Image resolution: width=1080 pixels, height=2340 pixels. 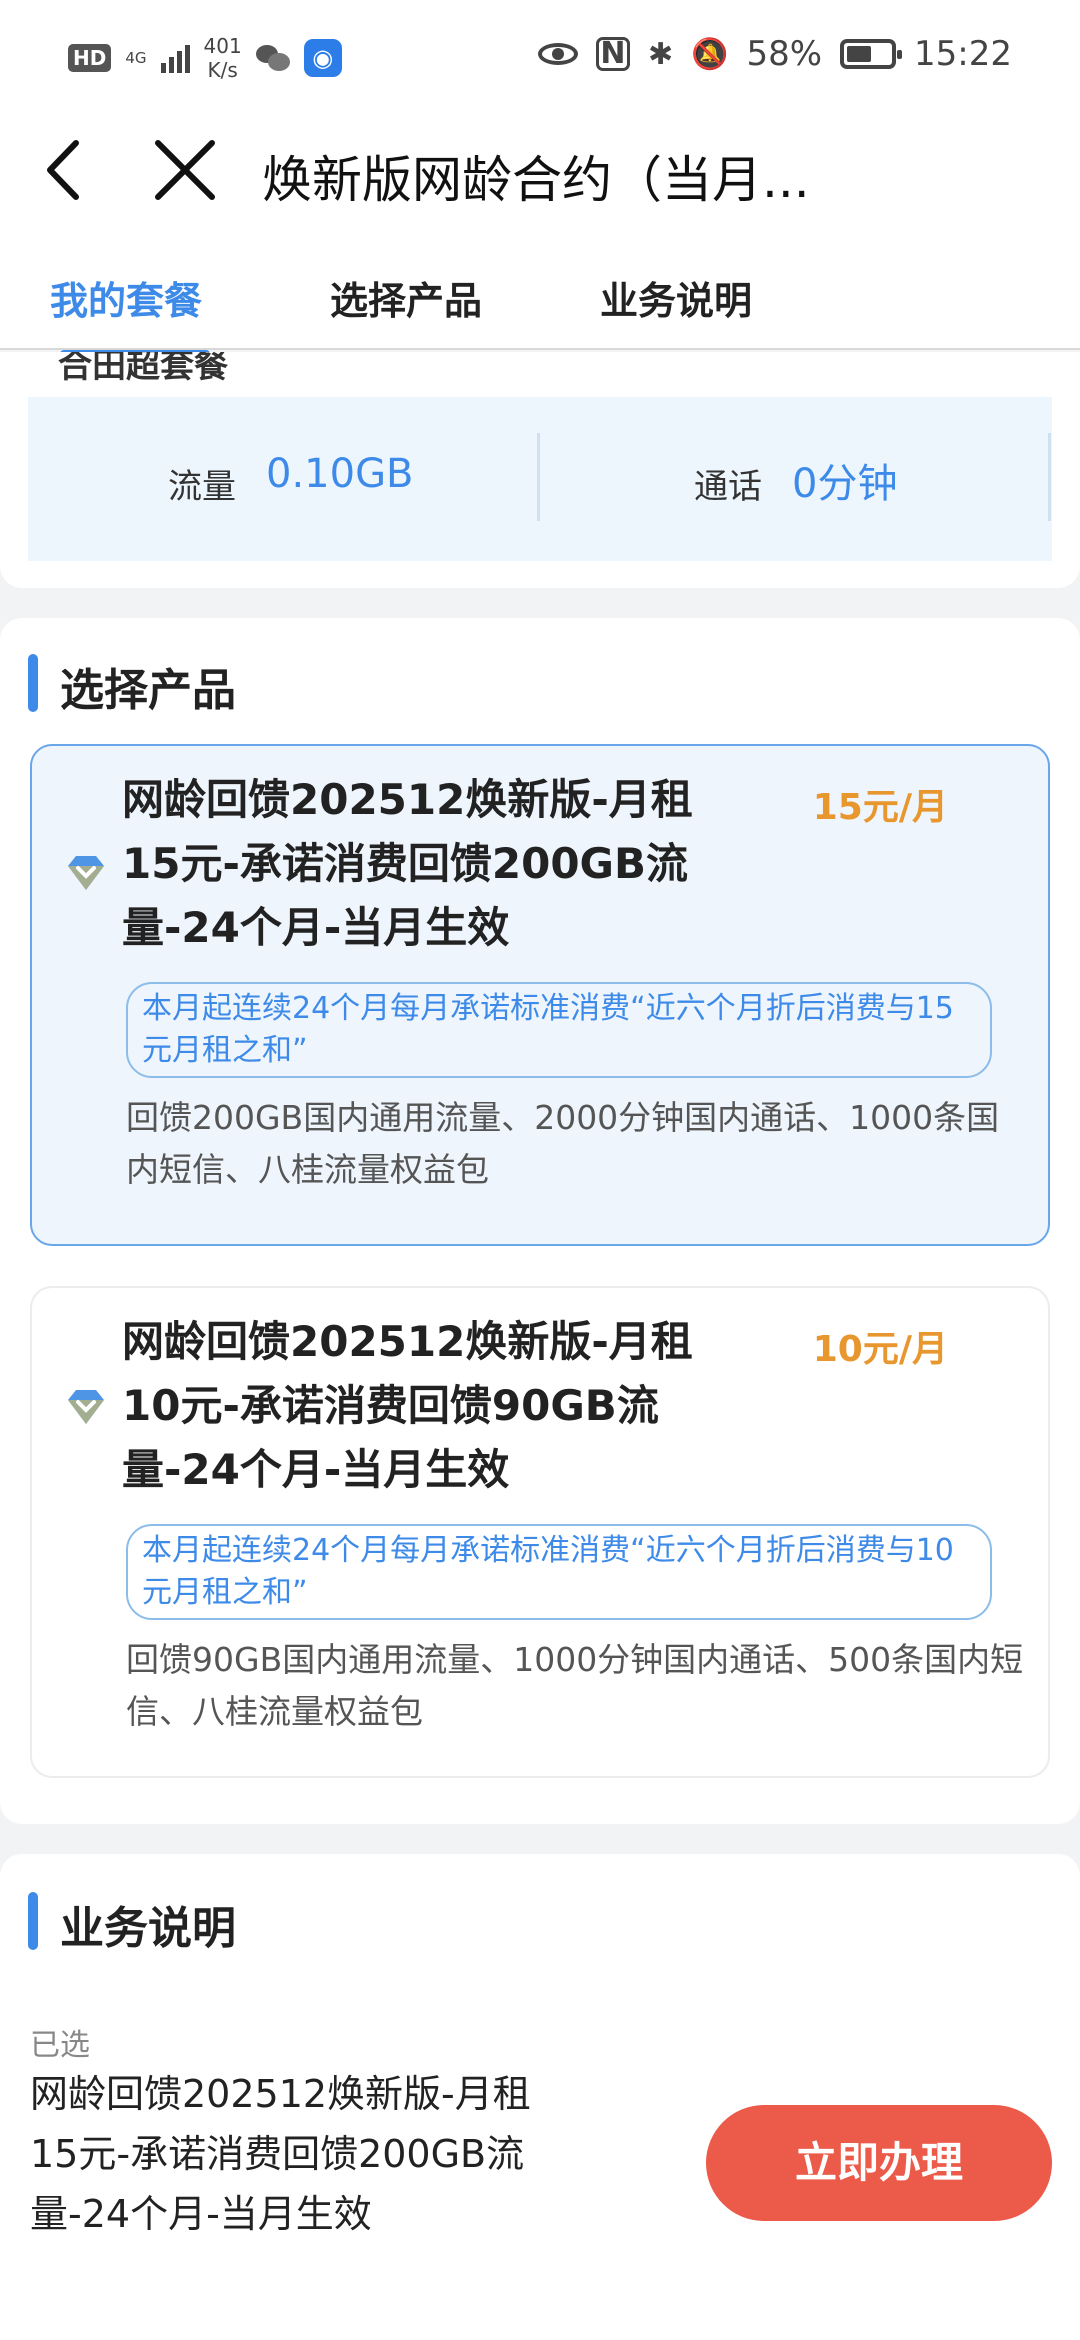 I want to click on tab-my-plan: 我的套餐, so click(x=126, y=297).